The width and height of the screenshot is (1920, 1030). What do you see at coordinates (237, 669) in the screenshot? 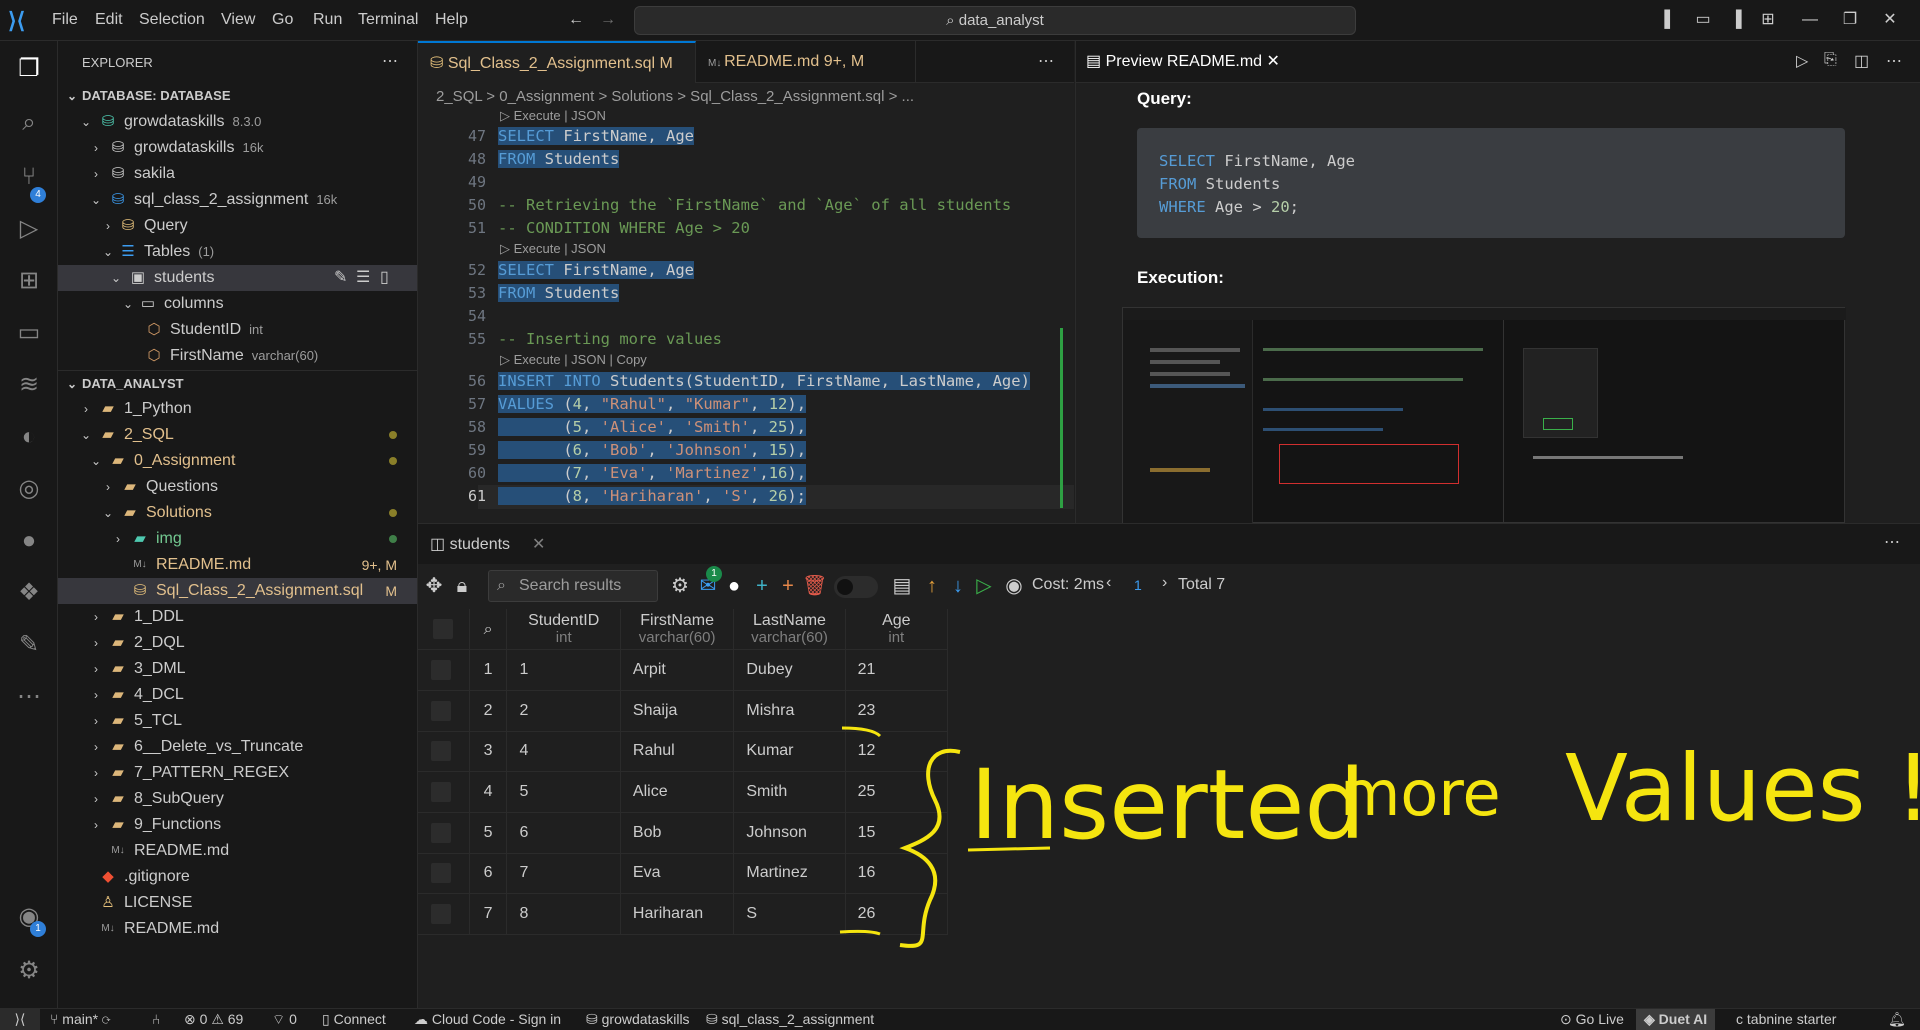
I see `folder-3-dml: › ▰ 3_DML` at bounding box center [237, 669].